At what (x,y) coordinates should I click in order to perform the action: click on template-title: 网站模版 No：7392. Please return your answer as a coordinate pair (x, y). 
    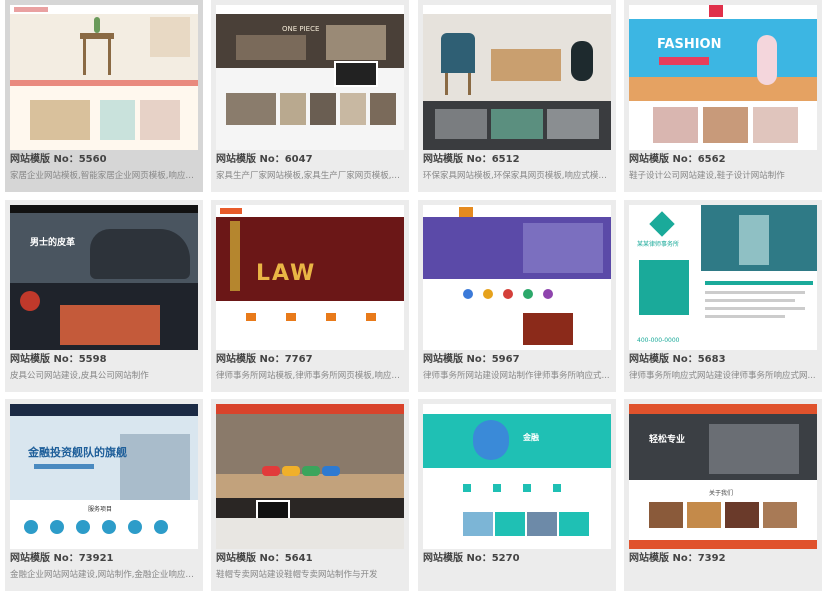
    Looking at the image, I should click on (723, 559).